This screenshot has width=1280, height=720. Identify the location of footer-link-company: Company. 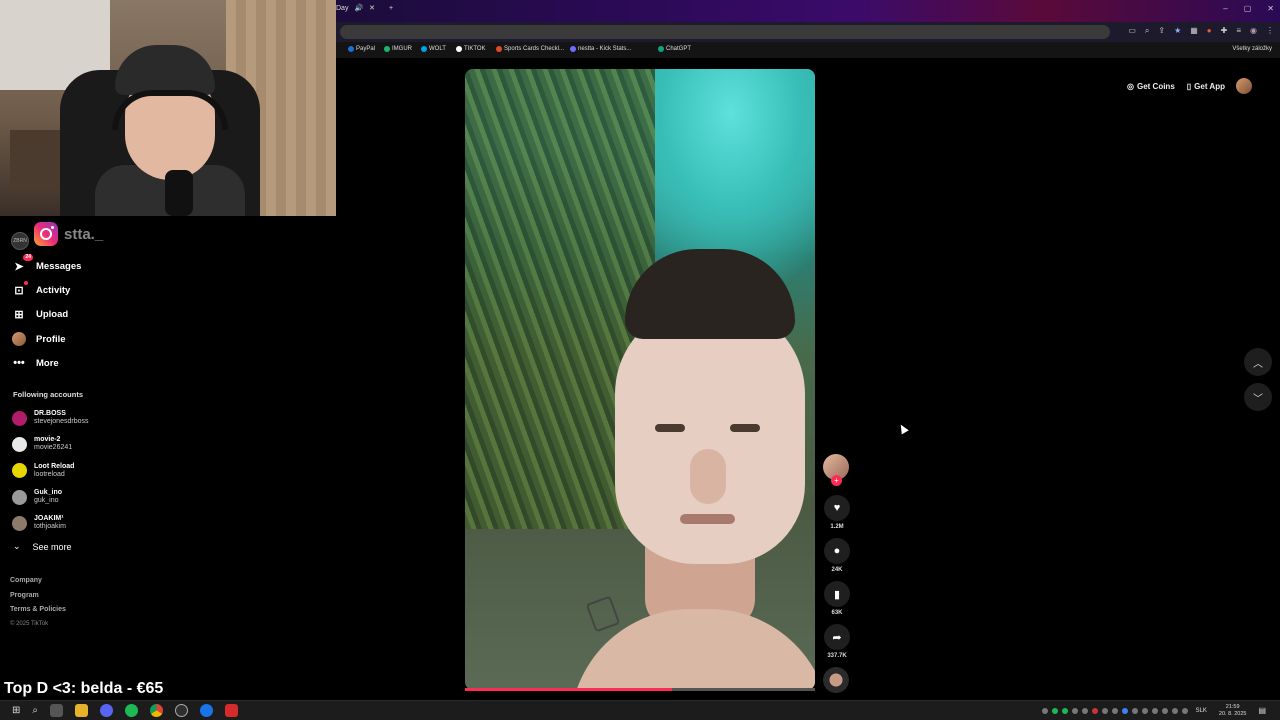
(38, 584).